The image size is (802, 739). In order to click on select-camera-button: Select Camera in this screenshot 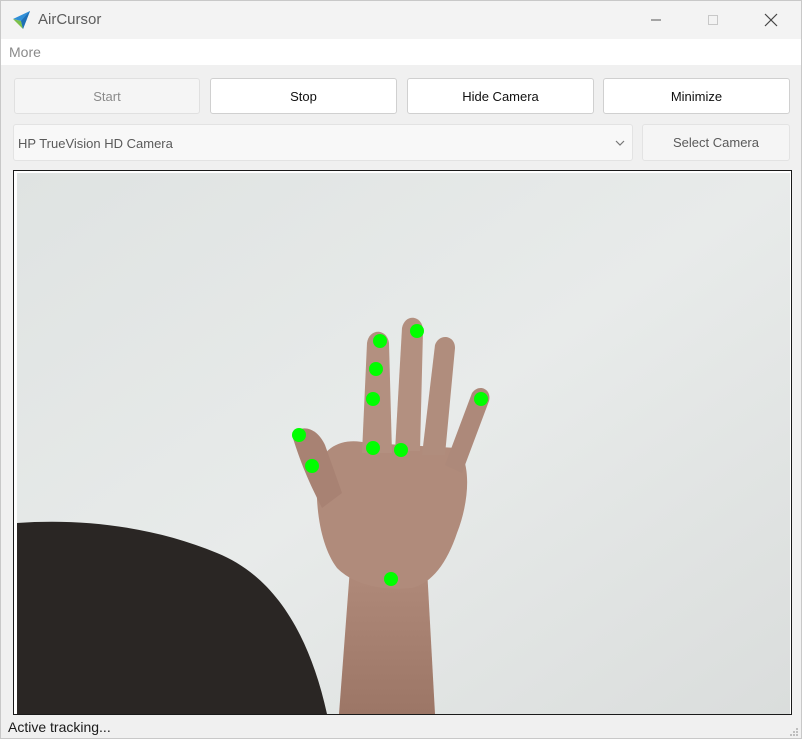, I will do `click(716, 142)`.